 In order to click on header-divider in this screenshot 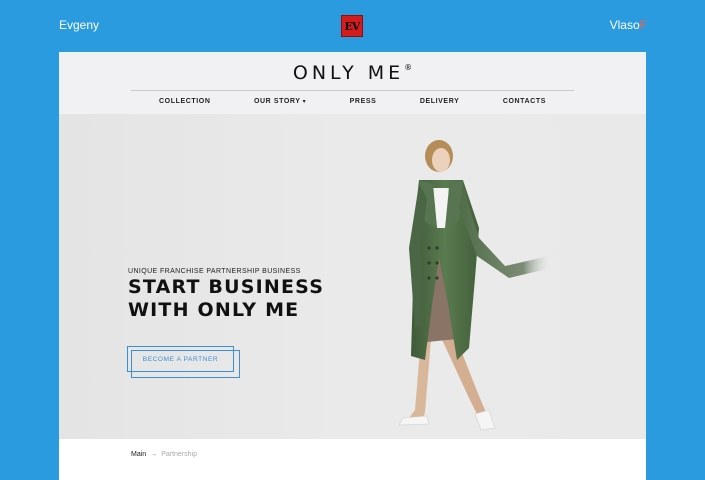, I will do `click(352, 90)`.